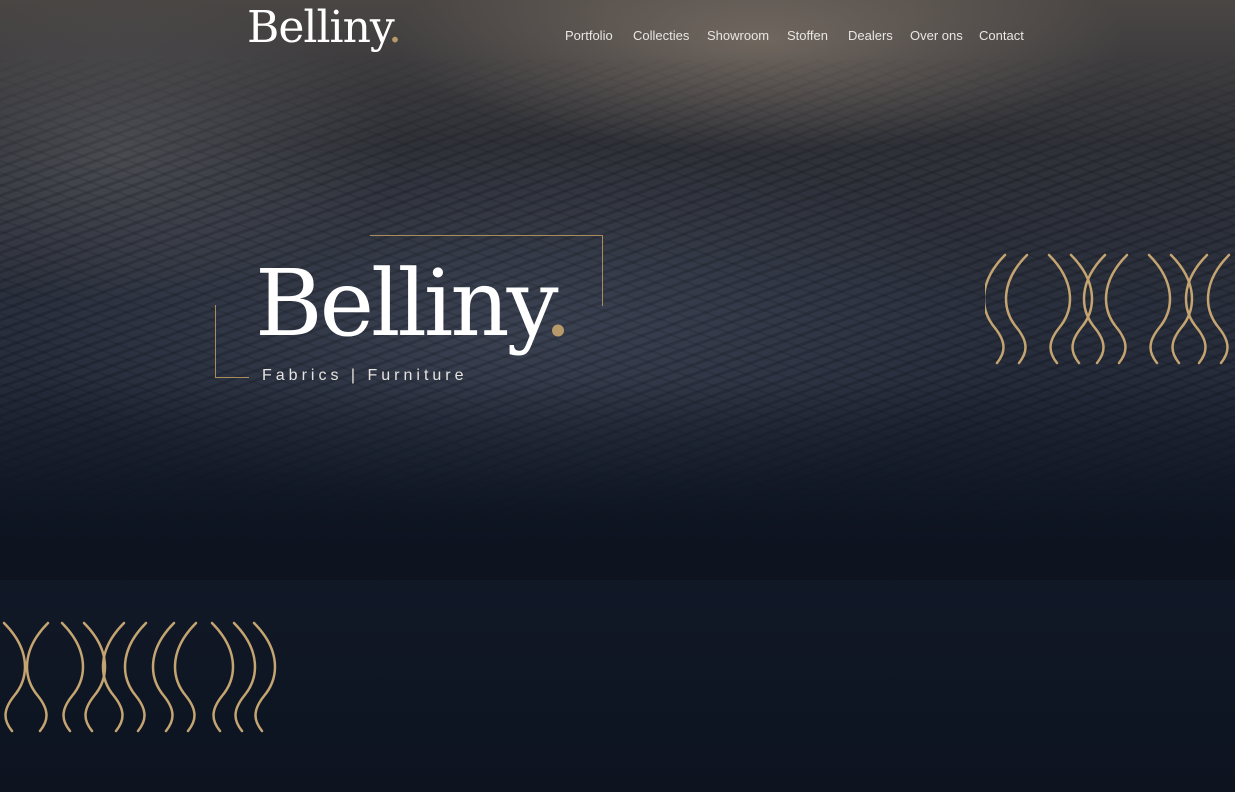 The image size is (1235, 792). Describe the element at coordinates (936, 35) in the screenshot. I see `nav-item-over-ons: Over ons` at that location.